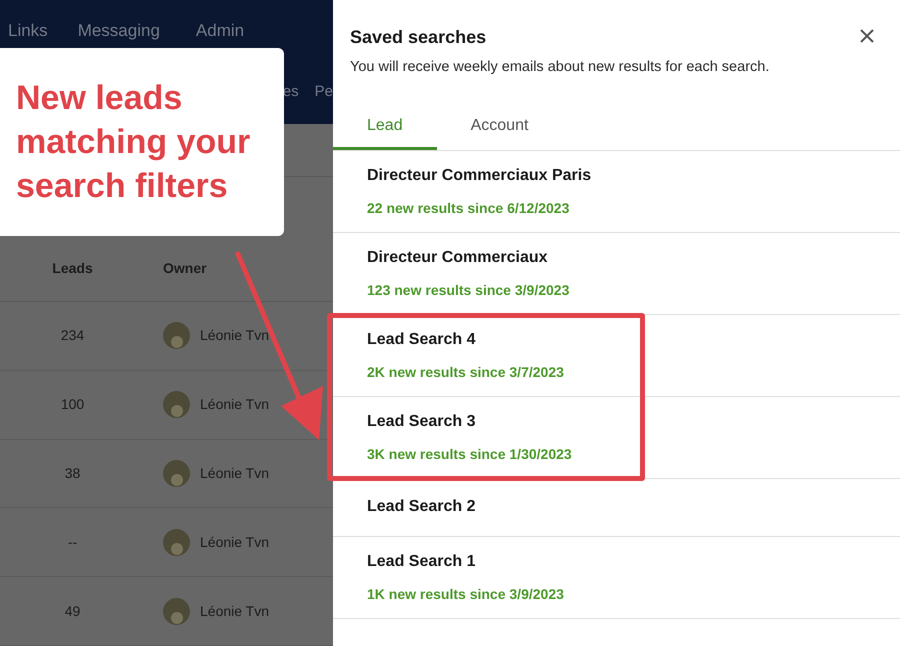 The height and width of the screenshot is (646, 900). I want to click on table-cell-text: 100, so click(73, 404).